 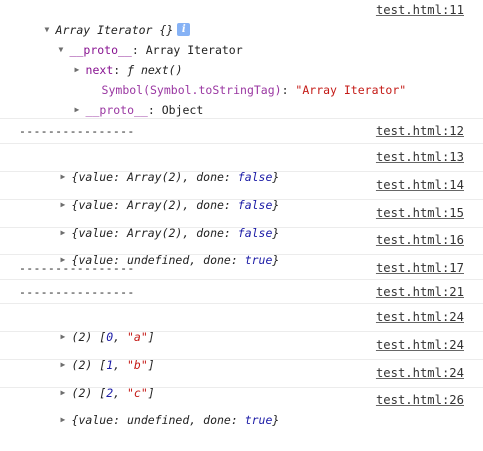 I want to click on source-link: test.html:26, so click(x=420, y=400).